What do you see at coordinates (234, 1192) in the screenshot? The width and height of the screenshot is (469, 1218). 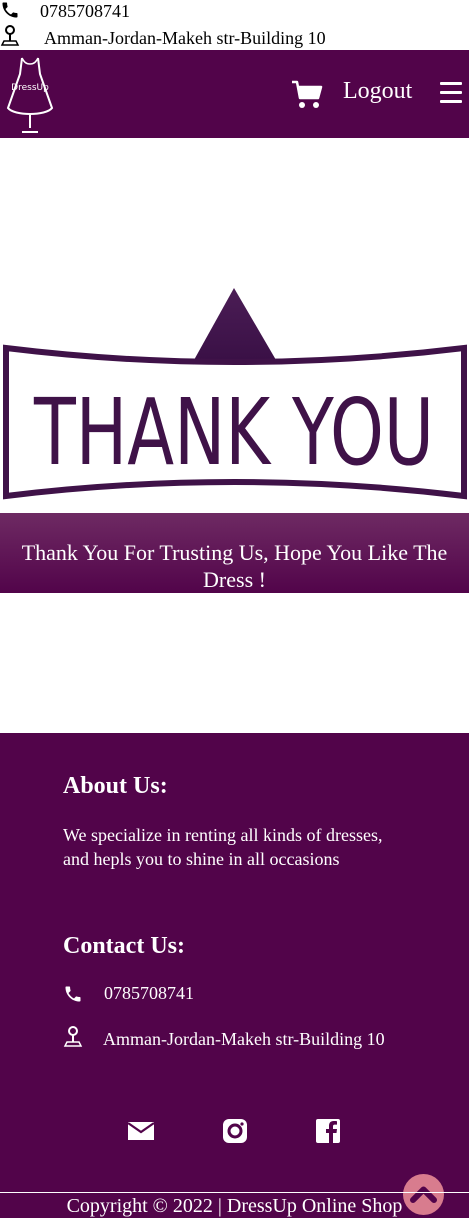 I see `footer-divider` at bounding box center [234, 1192].